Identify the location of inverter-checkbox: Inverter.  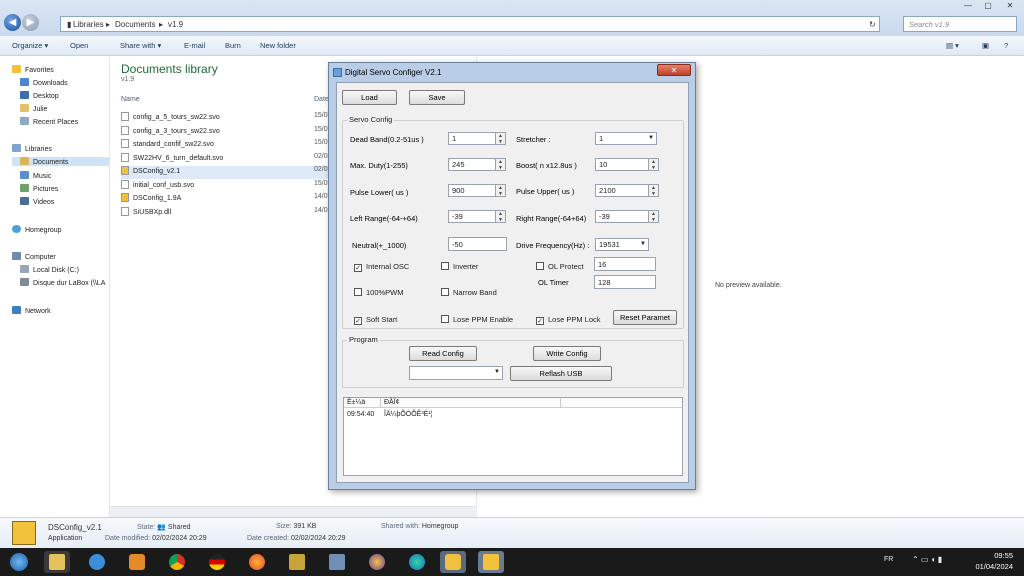
(459, 266).